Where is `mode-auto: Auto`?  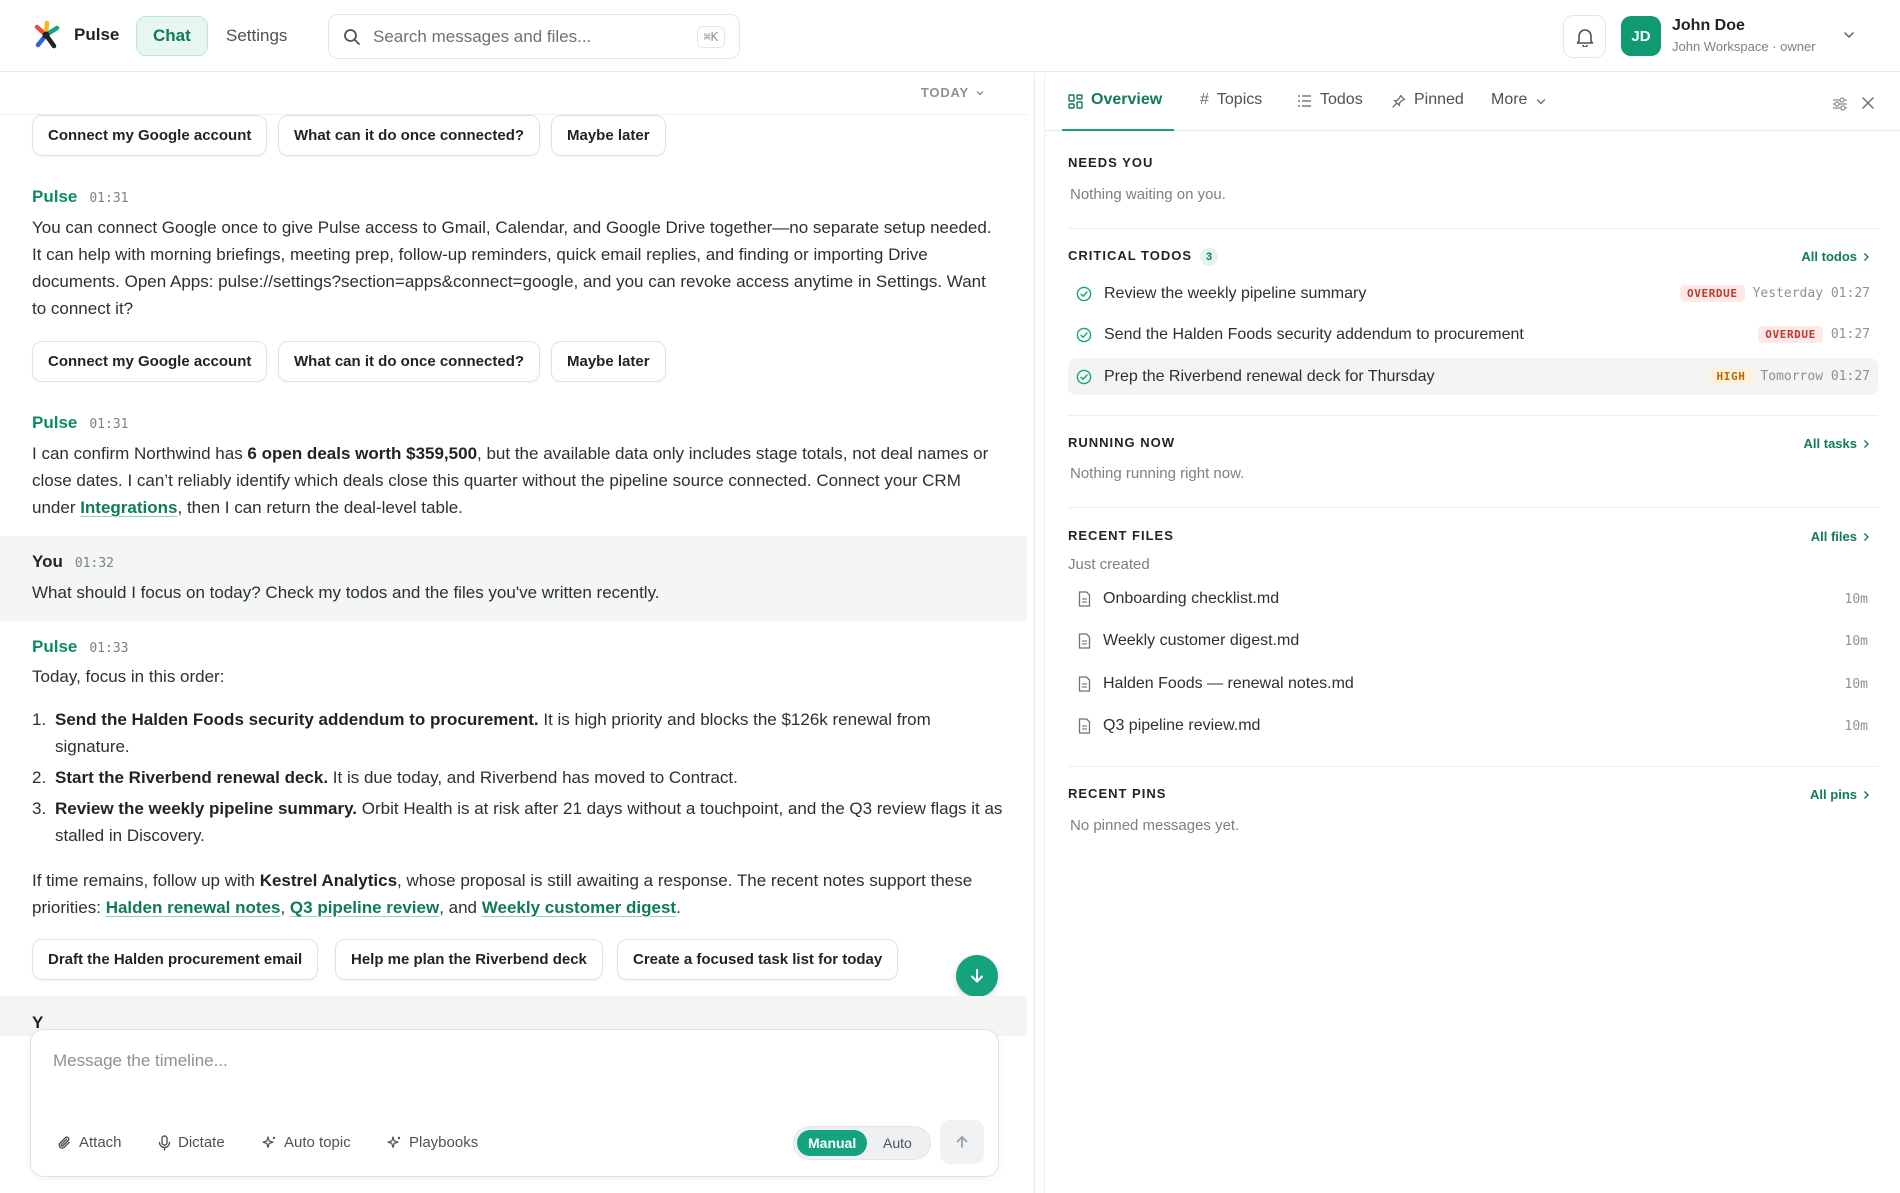 mode-auto: Auto is located at coordinates (897, 1143).